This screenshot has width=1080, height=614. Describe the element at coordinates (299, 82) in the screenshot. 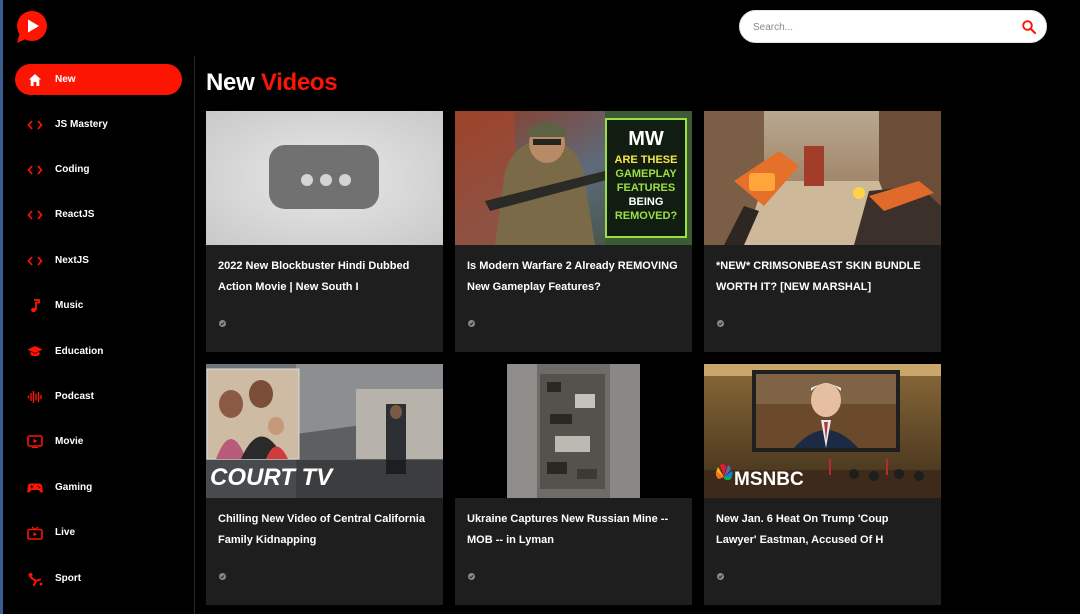

I see `page-title-accent: Videos` at that location.